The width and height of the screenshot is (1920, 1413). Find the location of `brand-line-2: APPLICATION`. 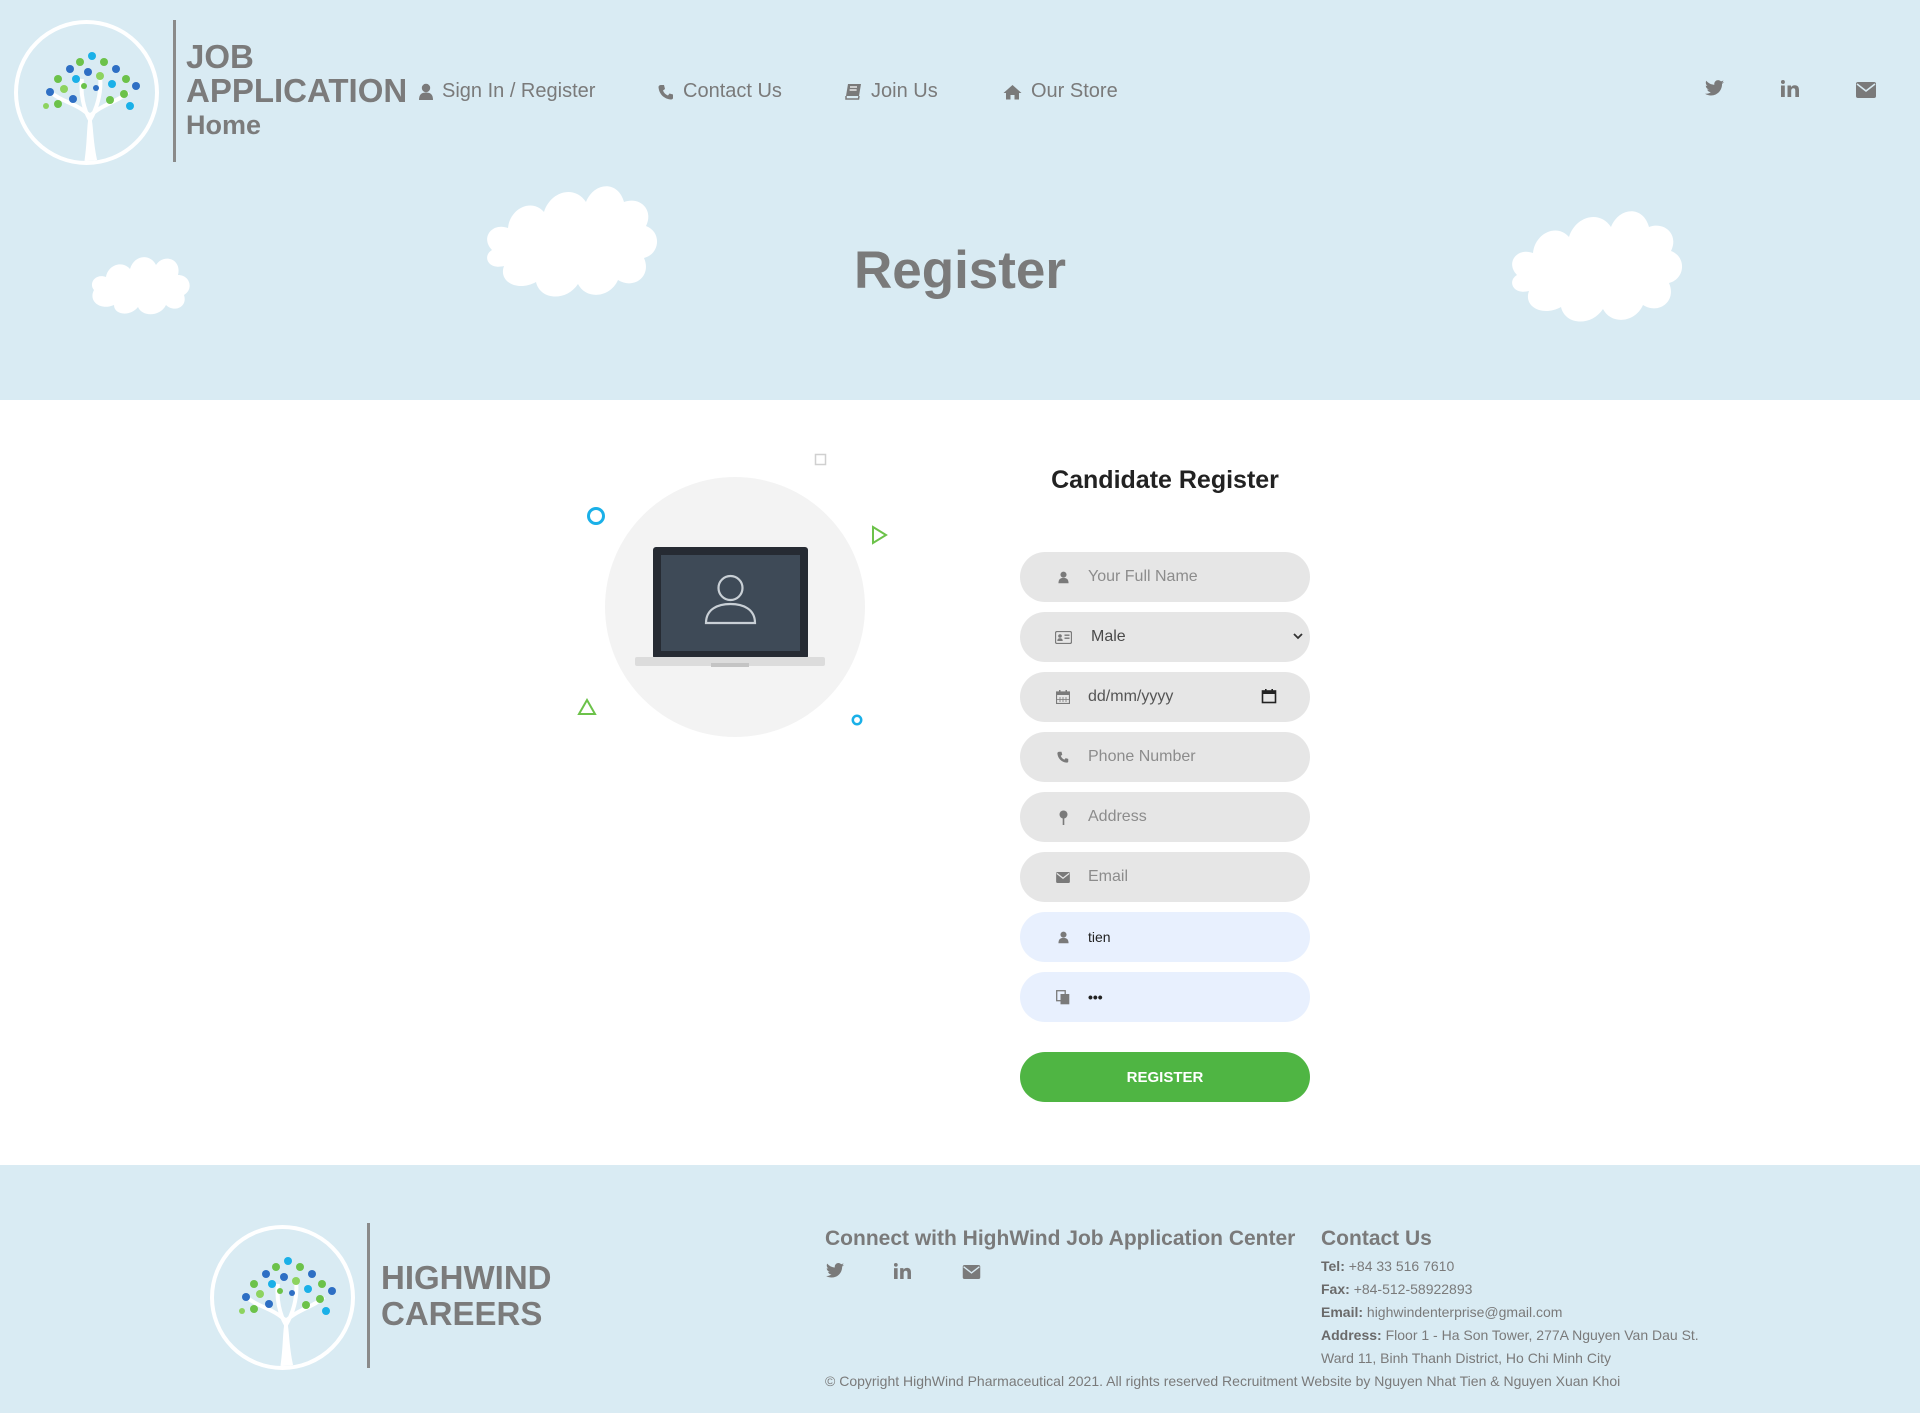

brand-line-2: APPLICATION is located at coordinates (297, 90).